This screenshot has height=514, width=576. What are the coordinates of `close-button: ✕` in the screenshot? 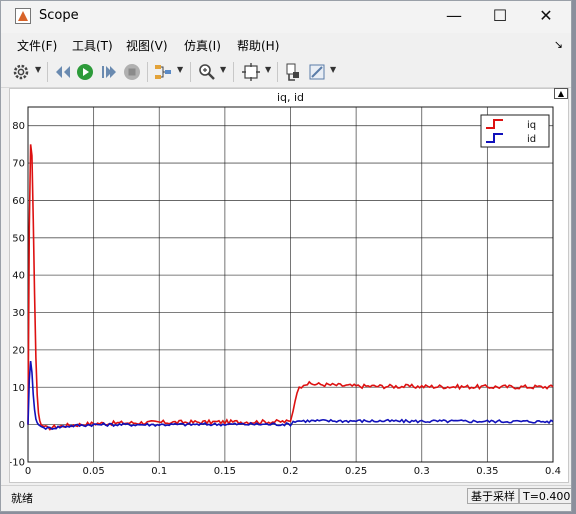 It's located at (546, 17).